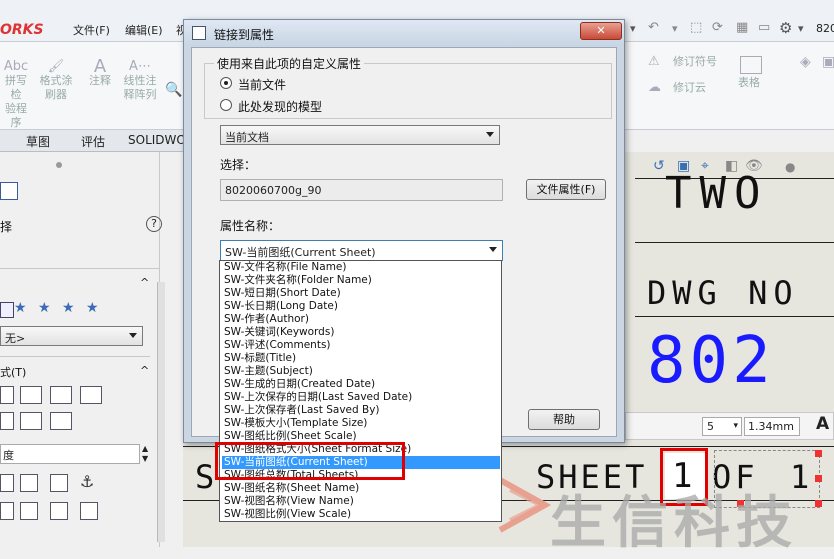  Describe the element at coordinates (20, 308) in the screenshot. I see `add-style-icon: ★` at that location.